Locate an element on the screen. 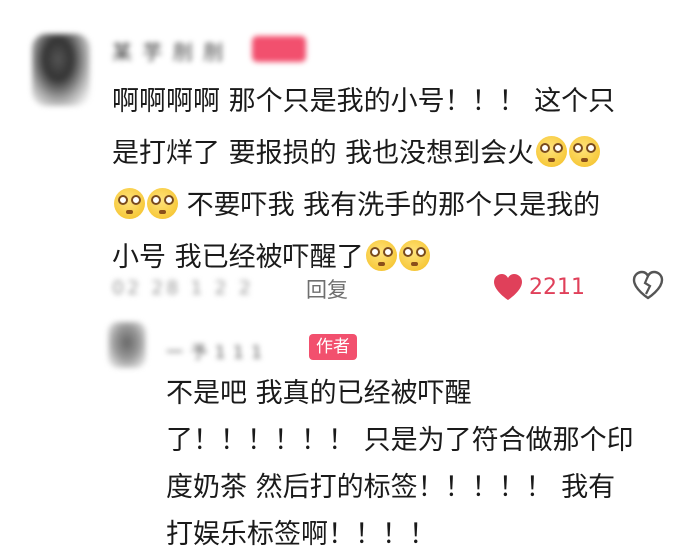 This screenshot has width=690, height=558. reply-line: 打娱乐标签啊！！！！ is located at coordinates (301, 534).